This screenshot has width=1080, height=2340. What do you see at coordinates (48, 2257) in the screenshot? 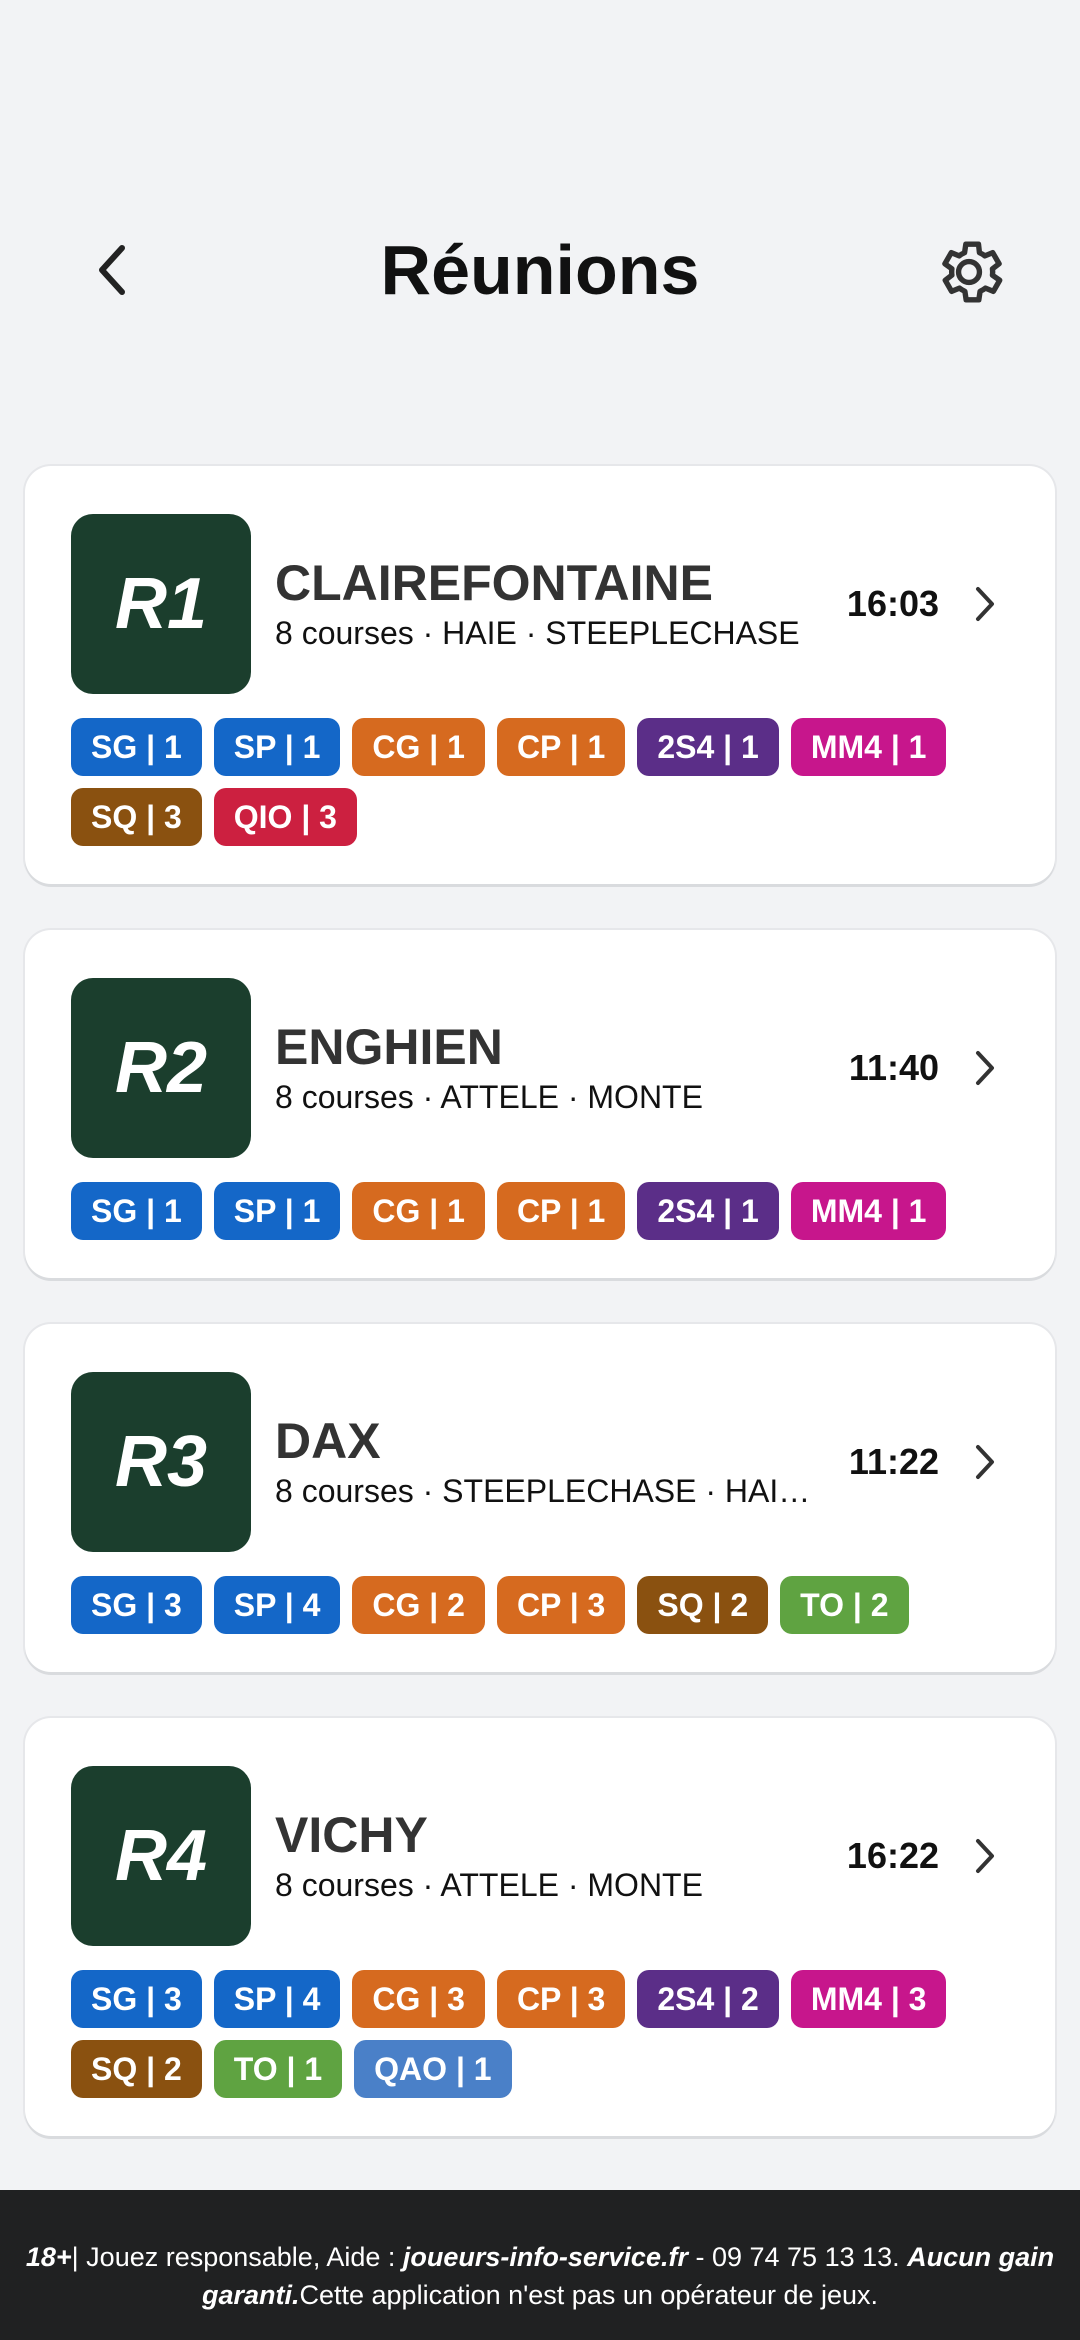
I see `age-label: 18+` at bounding box center [48, 2257].